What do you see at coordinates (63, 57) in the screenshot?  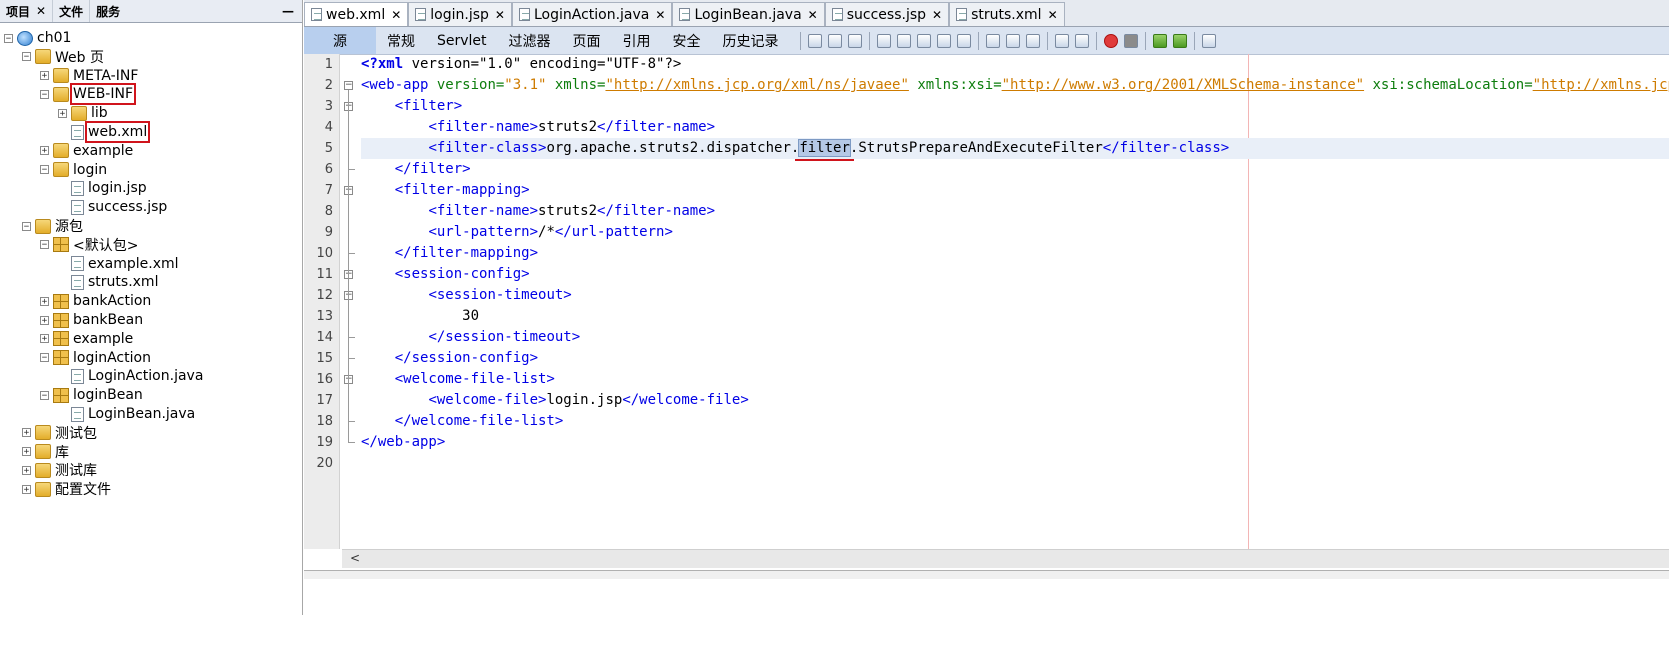 I see `tree-item: − Web 页` at bounding box center [63, 57].